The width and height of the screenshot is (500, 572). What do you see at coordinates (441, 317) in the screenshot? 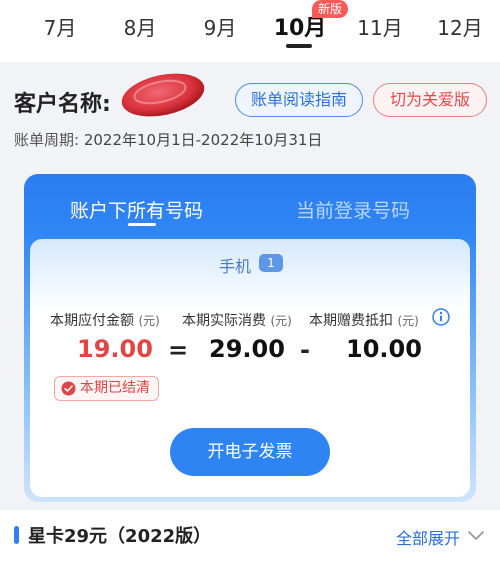
I see `info-icon` at bounding box center [441, 317].